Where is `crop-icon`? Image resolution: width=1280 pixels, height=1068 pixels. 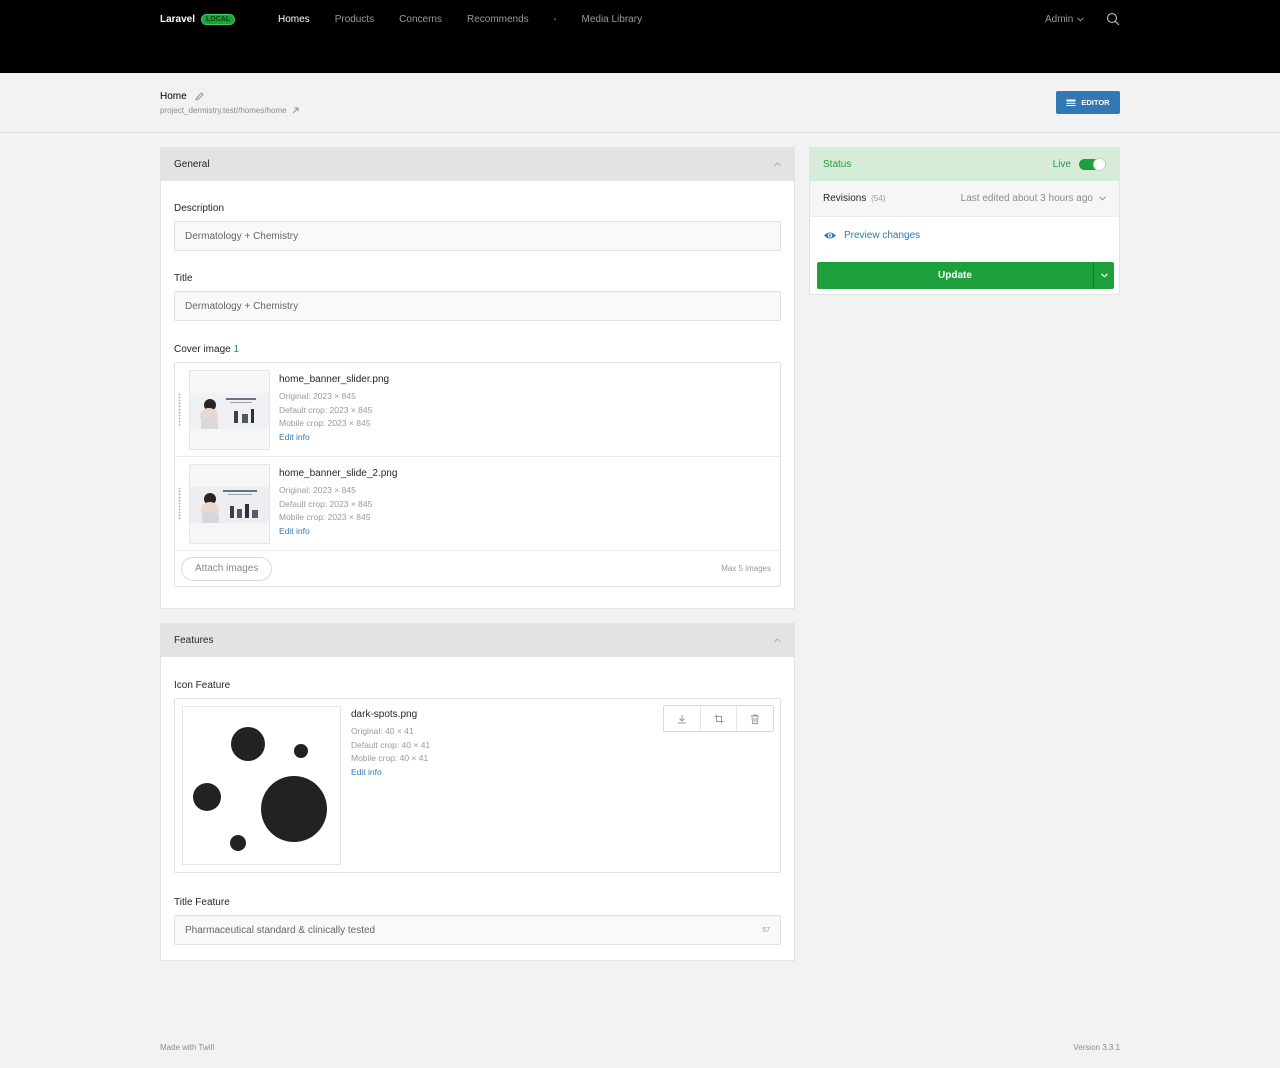
crop-icon is located at coordinates (718, 718).